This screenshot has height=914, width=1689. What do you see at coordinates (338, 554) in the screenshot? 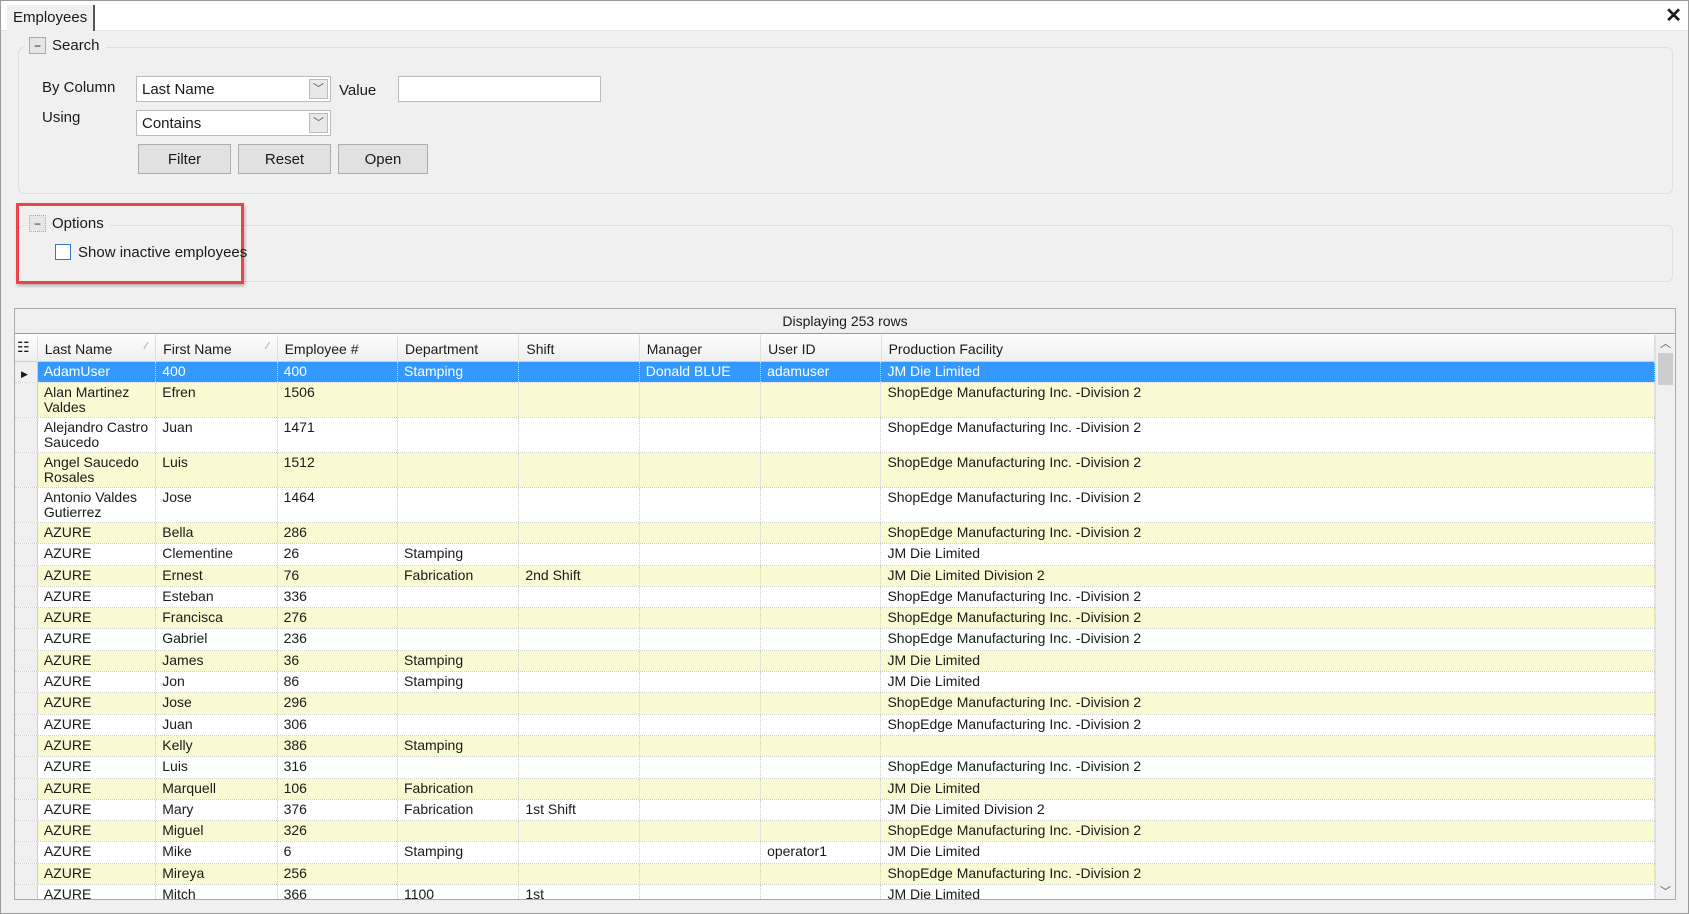
I see `cell-employee: 26` at bounding box center [338, 554].